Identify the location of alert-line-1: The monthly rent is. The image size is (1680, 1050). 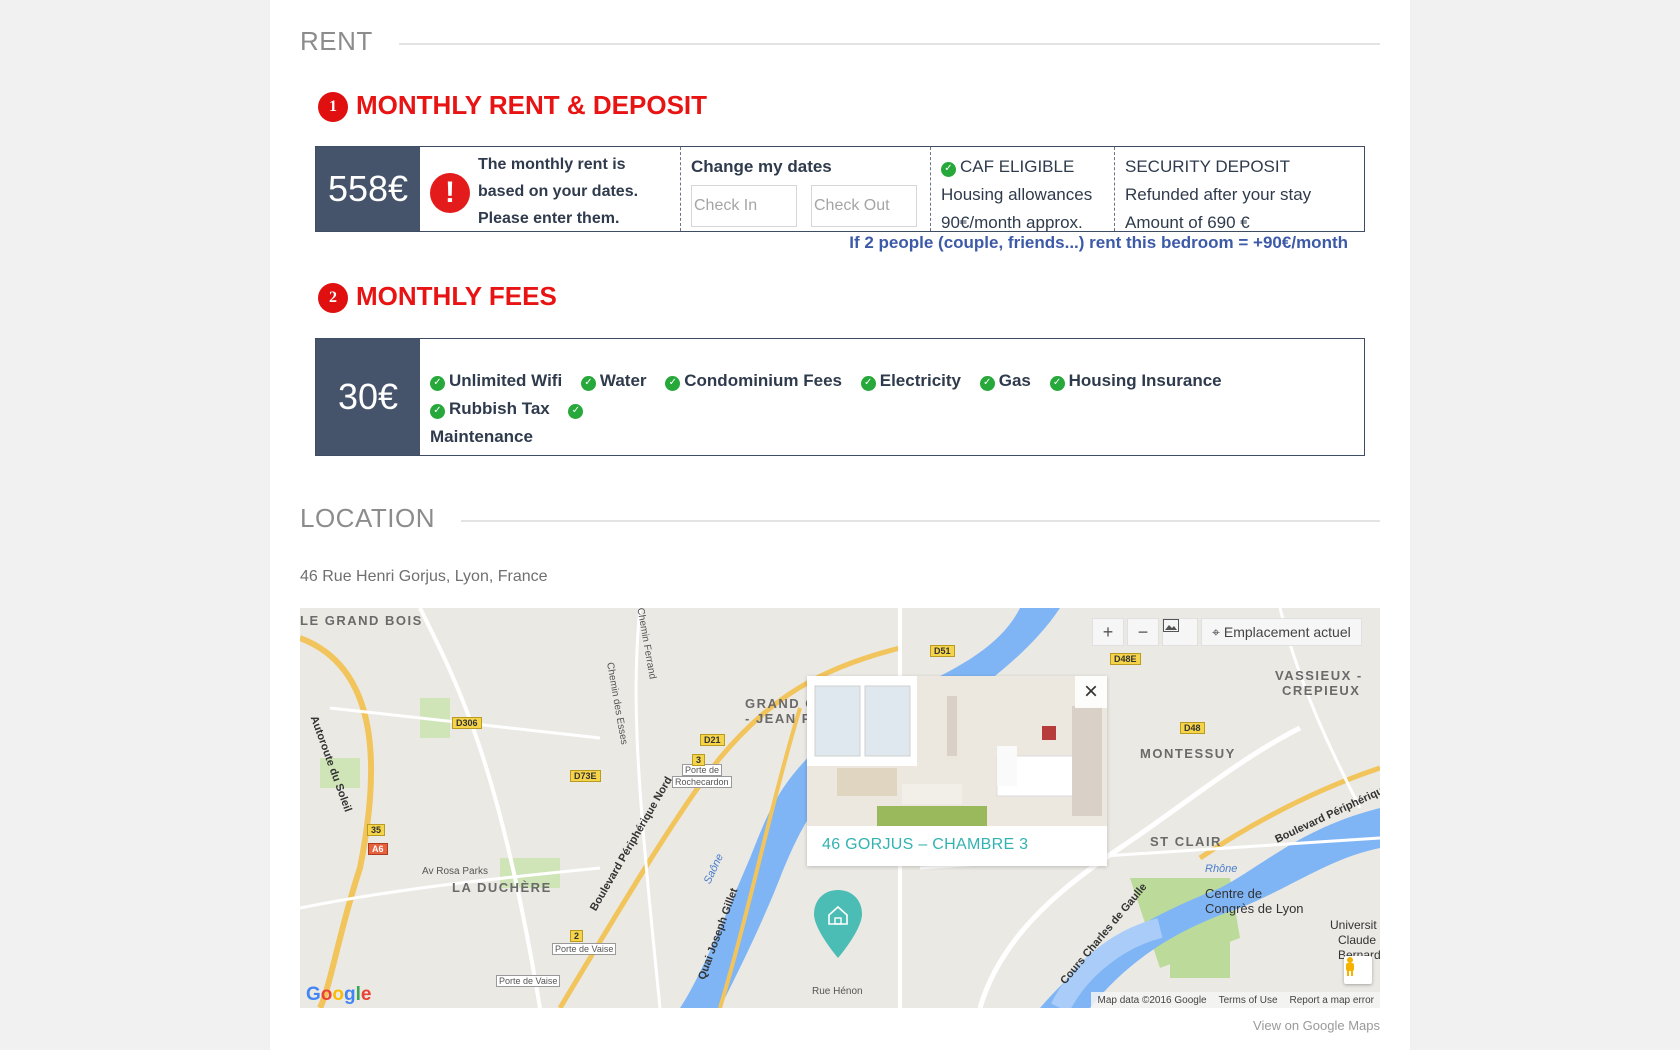
(552, 164).